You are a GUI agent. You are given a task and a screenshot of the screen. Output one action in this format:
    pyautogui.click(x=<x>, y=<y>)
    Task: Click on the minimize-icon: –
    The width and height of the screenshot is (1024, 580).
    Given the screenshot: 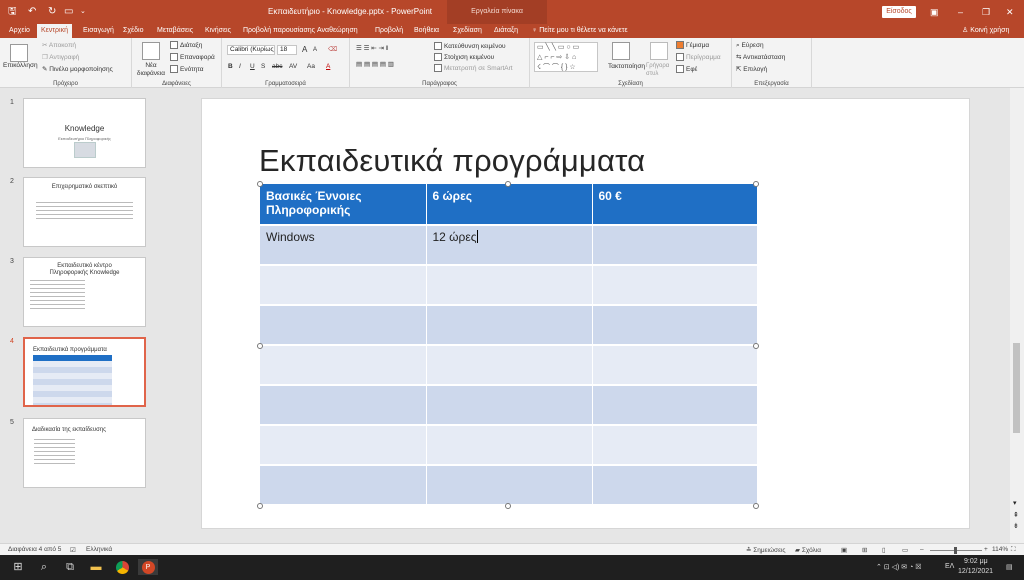 What is the action you would take?
    pyautogui.click(x=960, y=12)
    